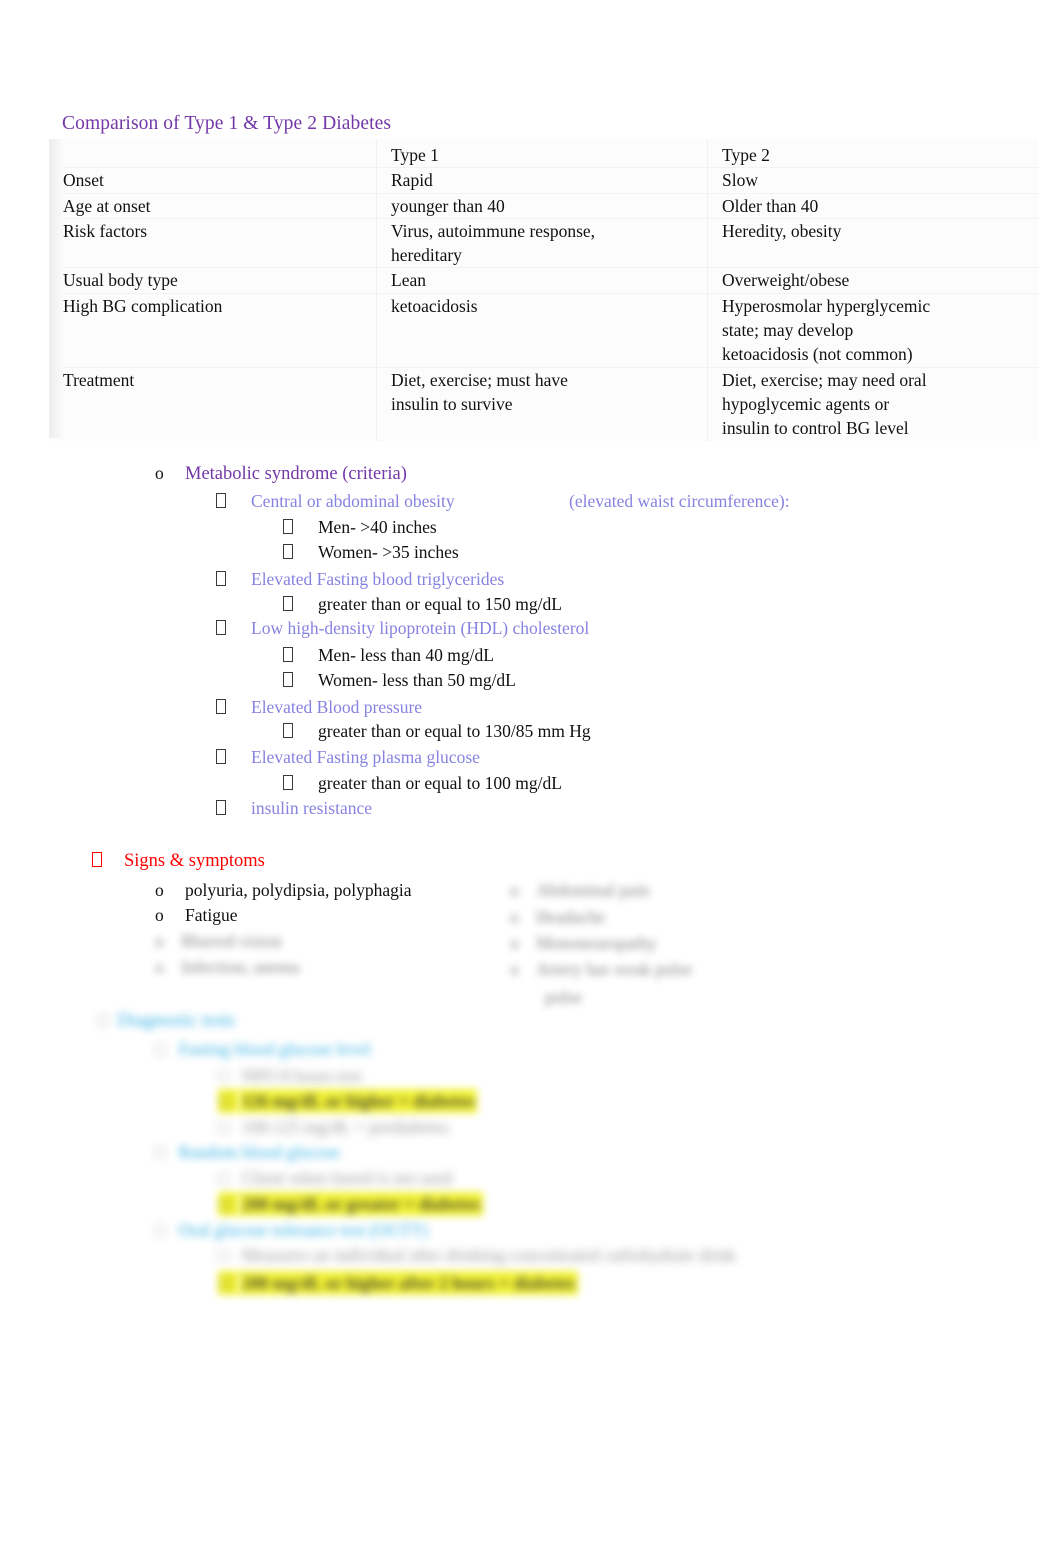  I want to click on table-cell-type1: Virus, autoimmune response, hereditary, so click(542, 243).